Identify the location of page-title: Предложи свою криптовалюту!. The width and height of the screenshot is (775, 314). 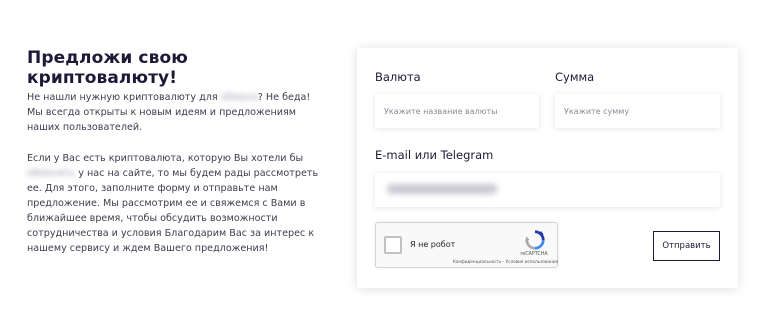
(107, 68).